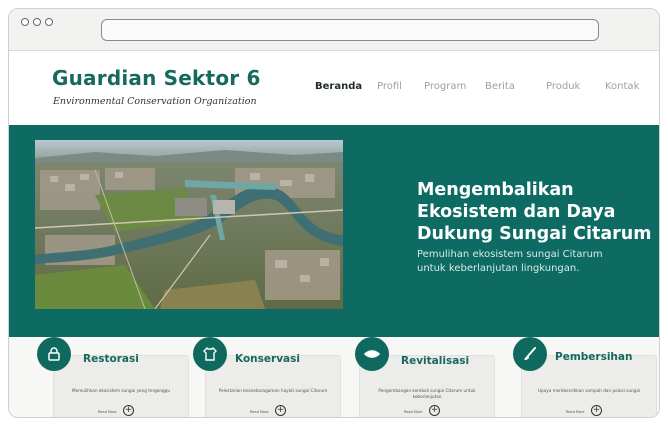  Describe the element at coordinates (530, 354) in the screenshot. I see `brush-icon` at that location.